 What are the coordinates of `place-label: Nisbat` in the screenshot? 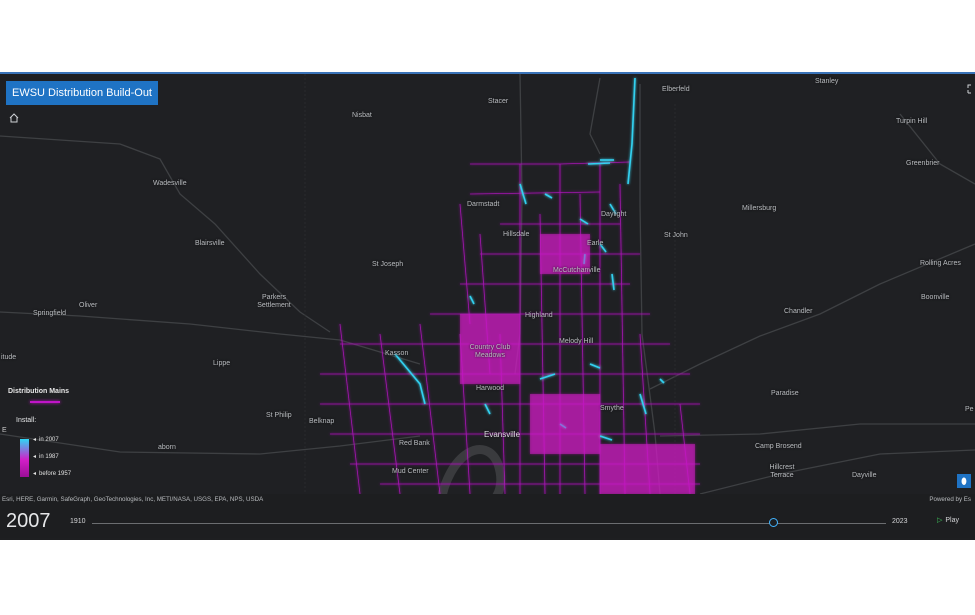 It's located at (362, 115).